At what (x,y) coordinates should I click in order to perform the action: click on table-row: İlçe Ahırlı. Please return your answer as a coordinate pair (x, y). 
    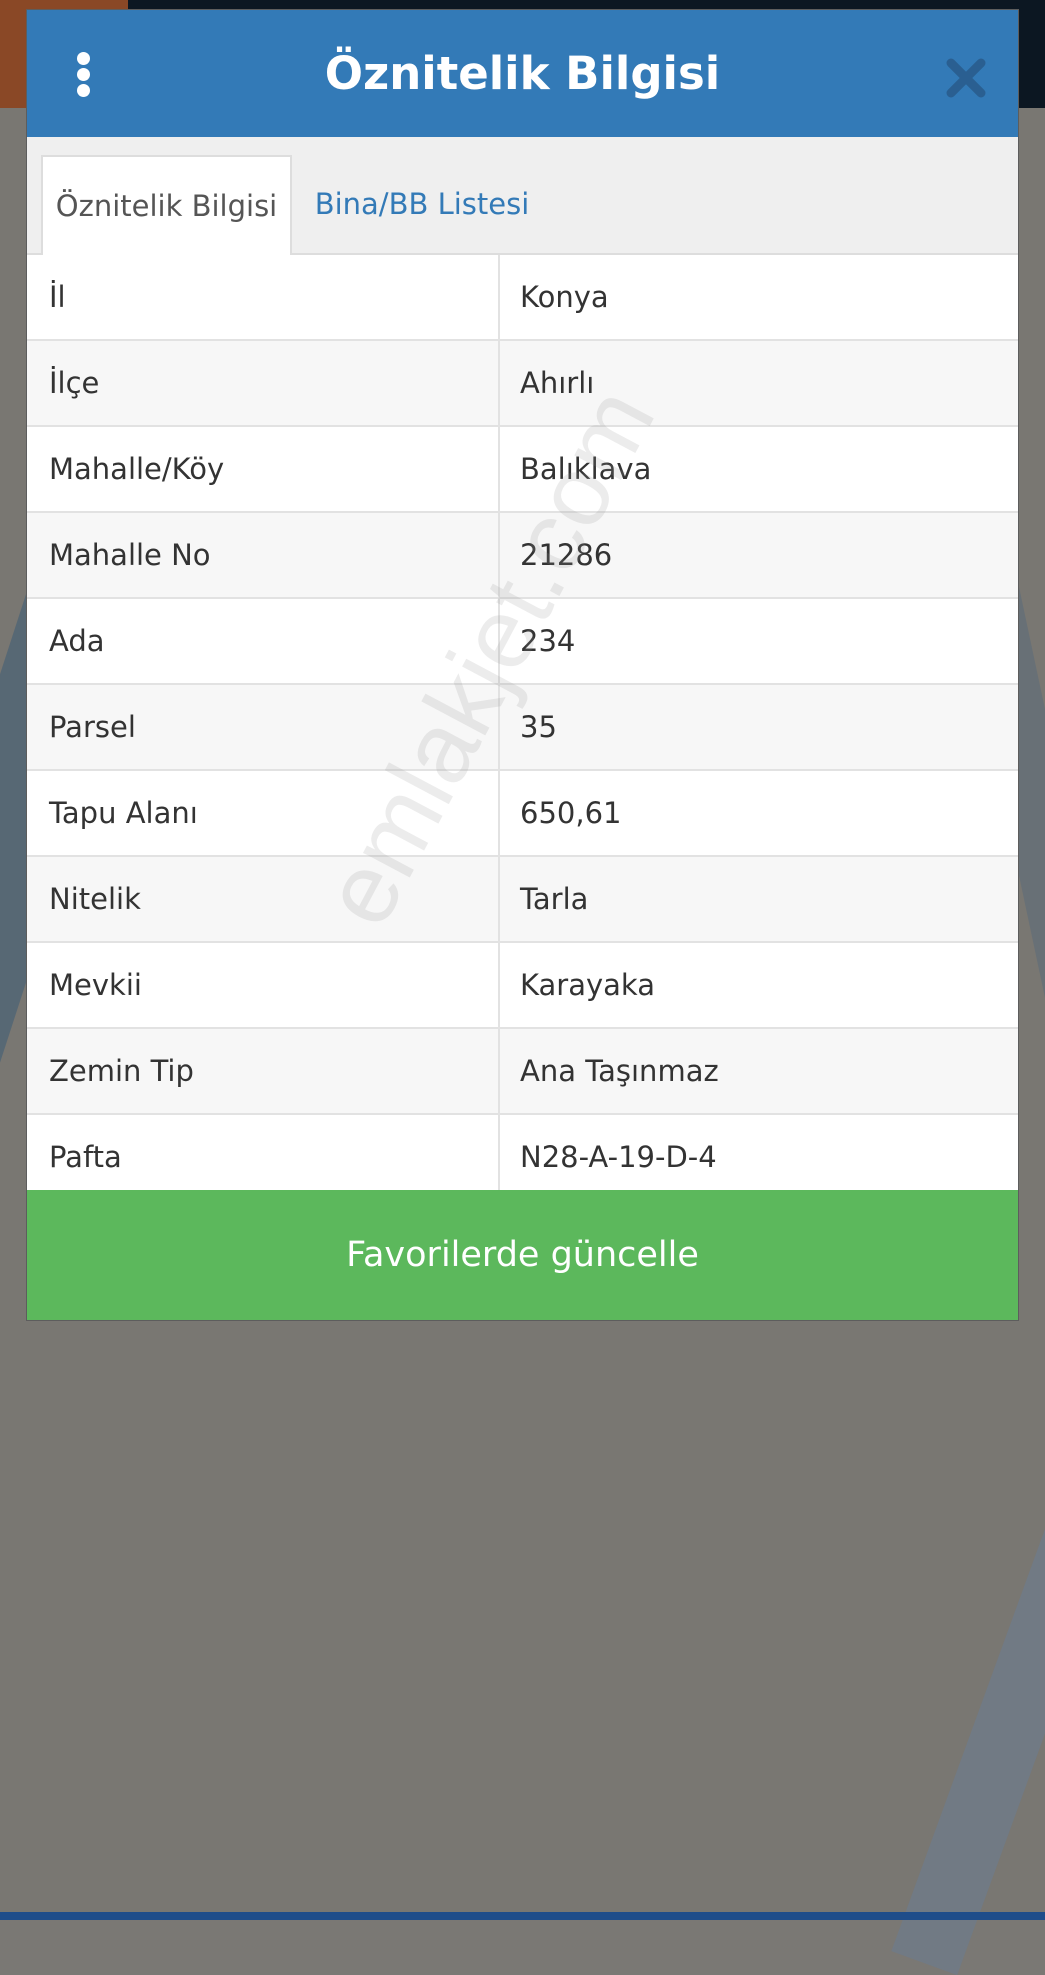
    Looking at the image, I should click on (522, 384).